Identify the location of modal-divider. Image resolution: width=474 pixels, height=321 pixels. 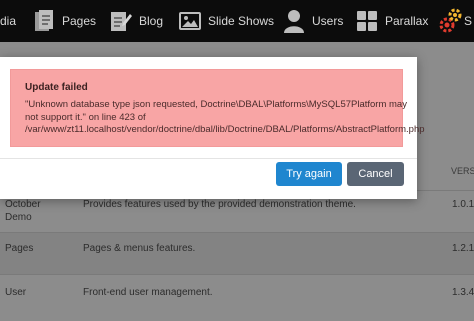
(208, 158).